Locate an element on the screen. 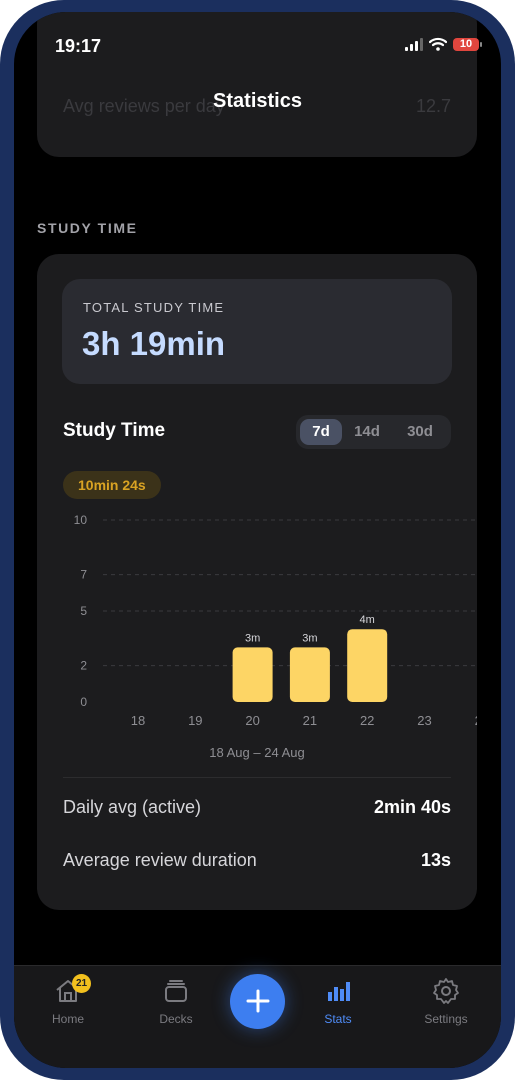  selected-value-badge: 10min 24s is located at coordinates (112, 485).